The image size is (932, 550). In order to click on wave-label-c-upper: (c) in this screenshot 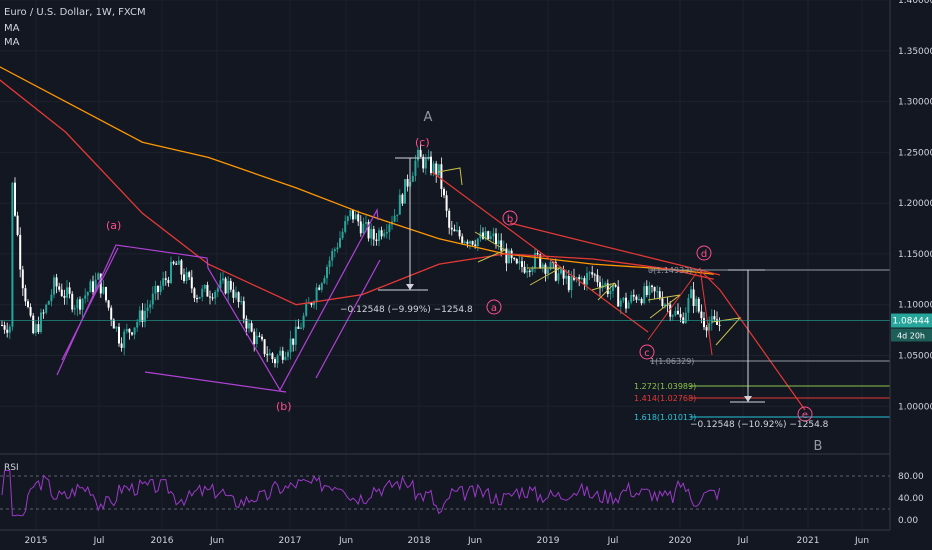, I will do `click(422, 142)`.